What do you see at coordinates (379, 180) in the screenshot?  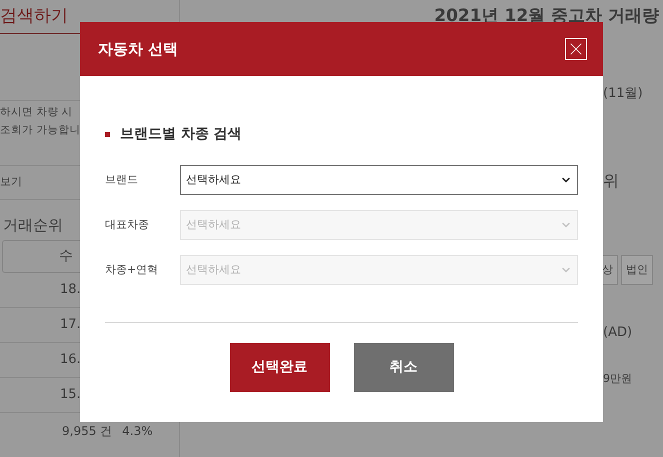 I see `select-field: 선택하세요` at bounding box center [379, 180].